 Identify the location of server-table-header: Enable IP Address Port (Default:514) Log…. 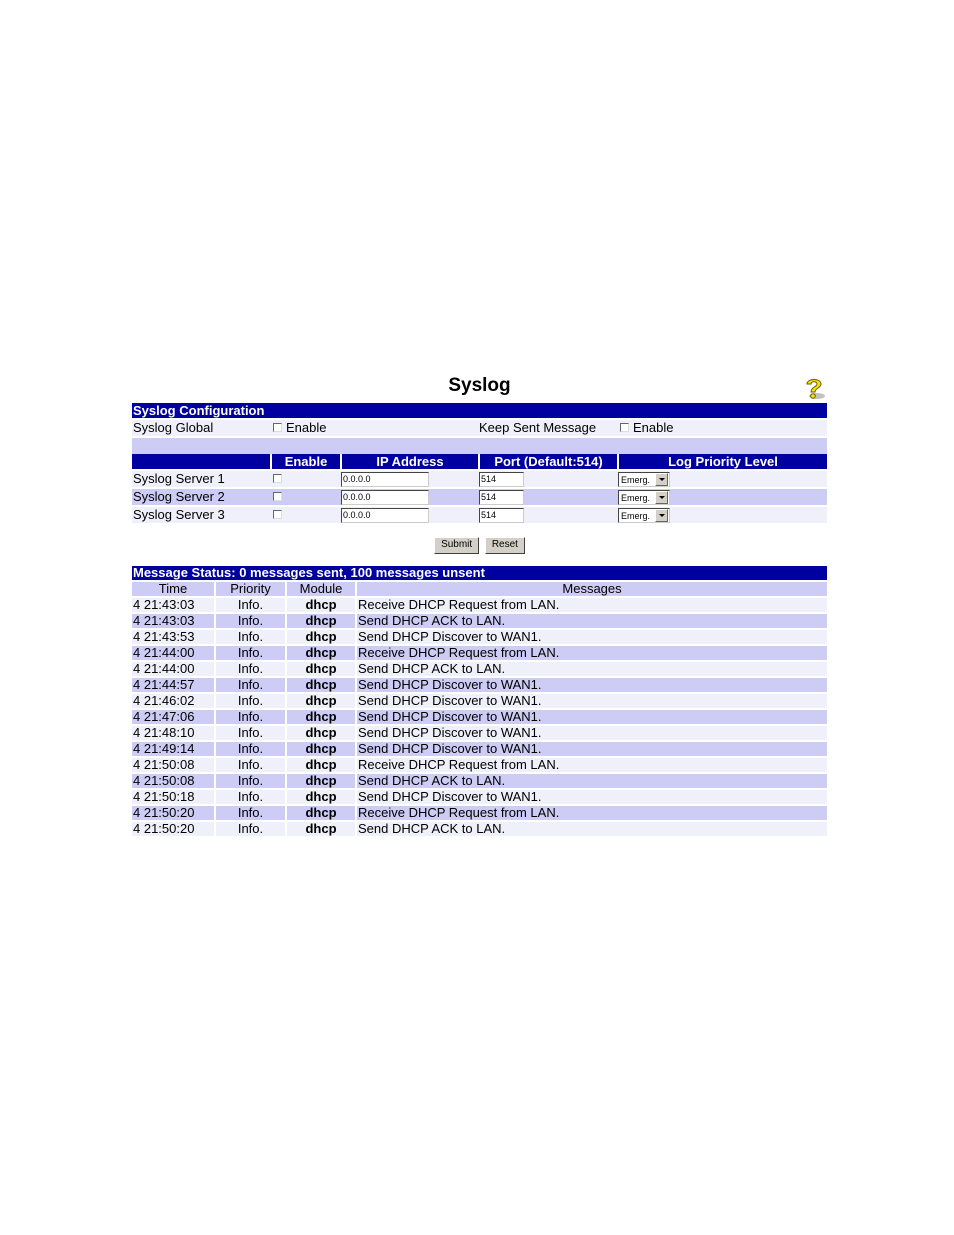
(480, 461).